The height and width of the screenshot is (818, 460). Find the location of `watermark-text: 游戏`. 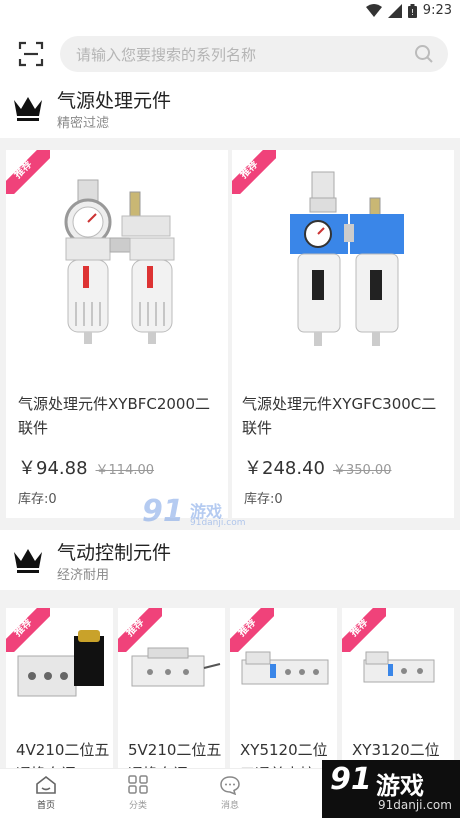

watermark-text: 游戏 is located at coordinates (400, 786).